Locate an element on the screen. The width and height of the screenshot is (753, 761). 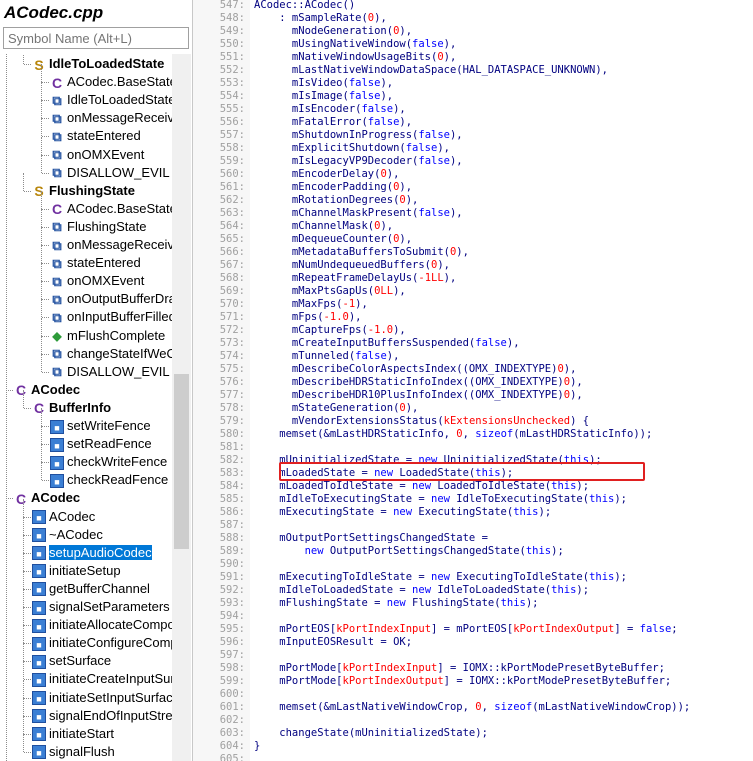
tree-node: ■ checkReadFence is located at coordinates (109, 480).